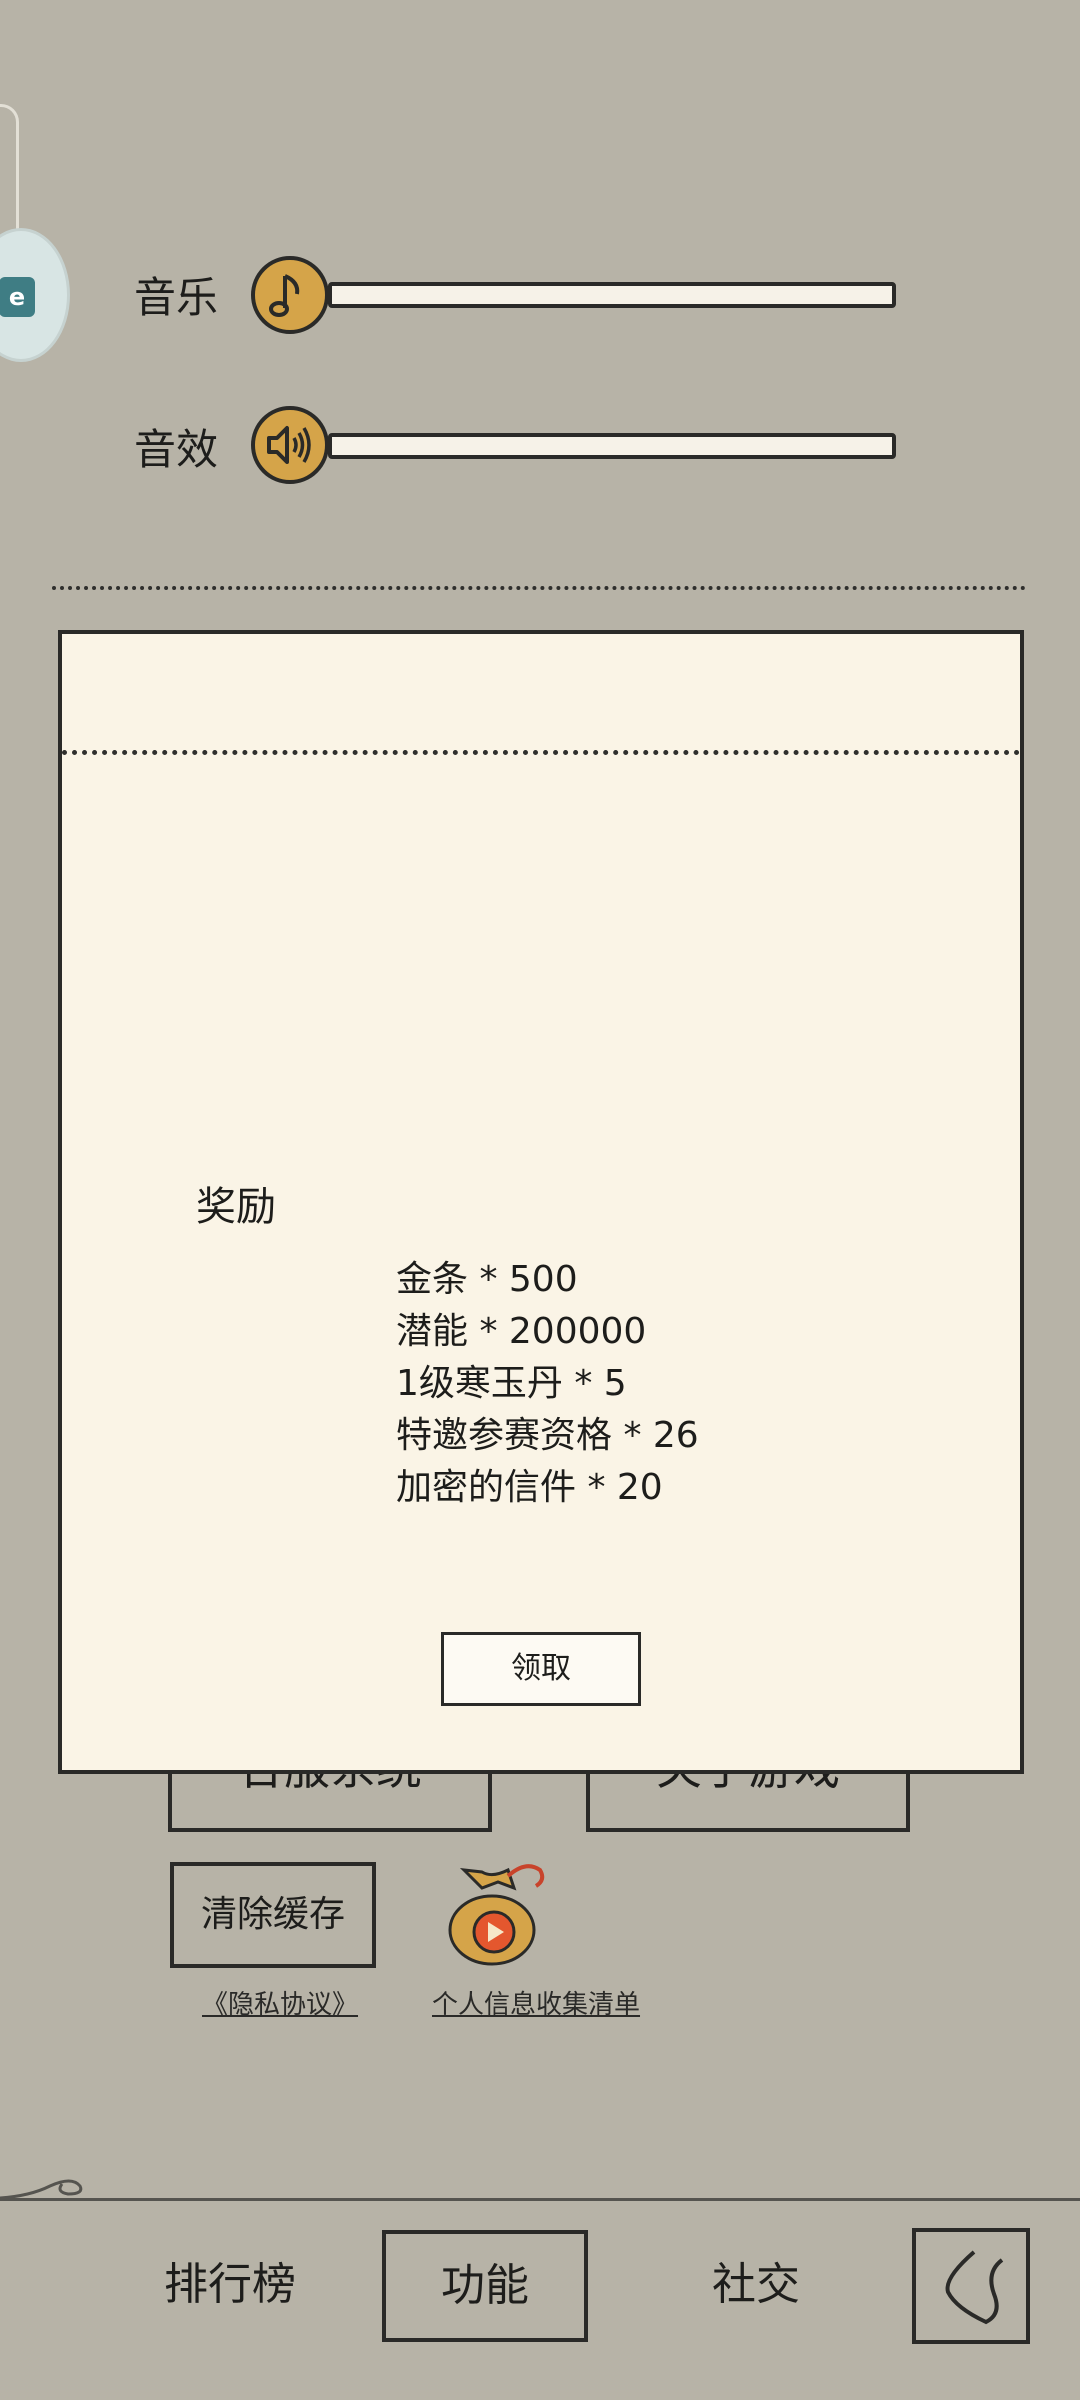  What do you see at coordinates (612, 295) in the screenshot?
I see `music-slider-track` at bounding box center [612, 295].